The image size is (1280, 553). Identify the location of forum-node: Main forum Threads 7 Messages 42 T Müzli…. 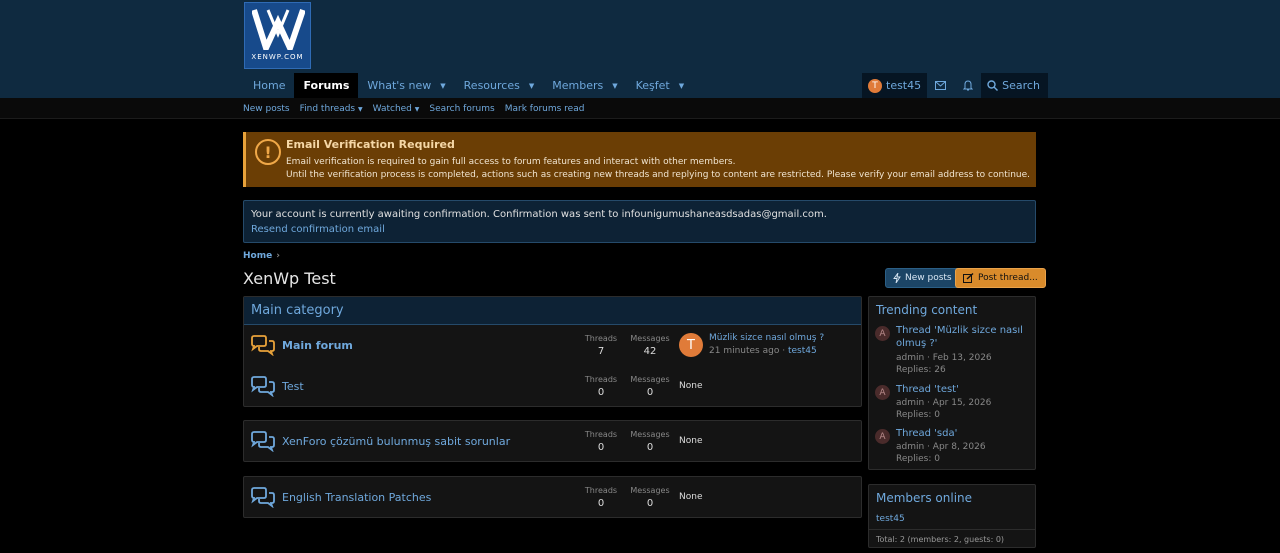
(552, 345).